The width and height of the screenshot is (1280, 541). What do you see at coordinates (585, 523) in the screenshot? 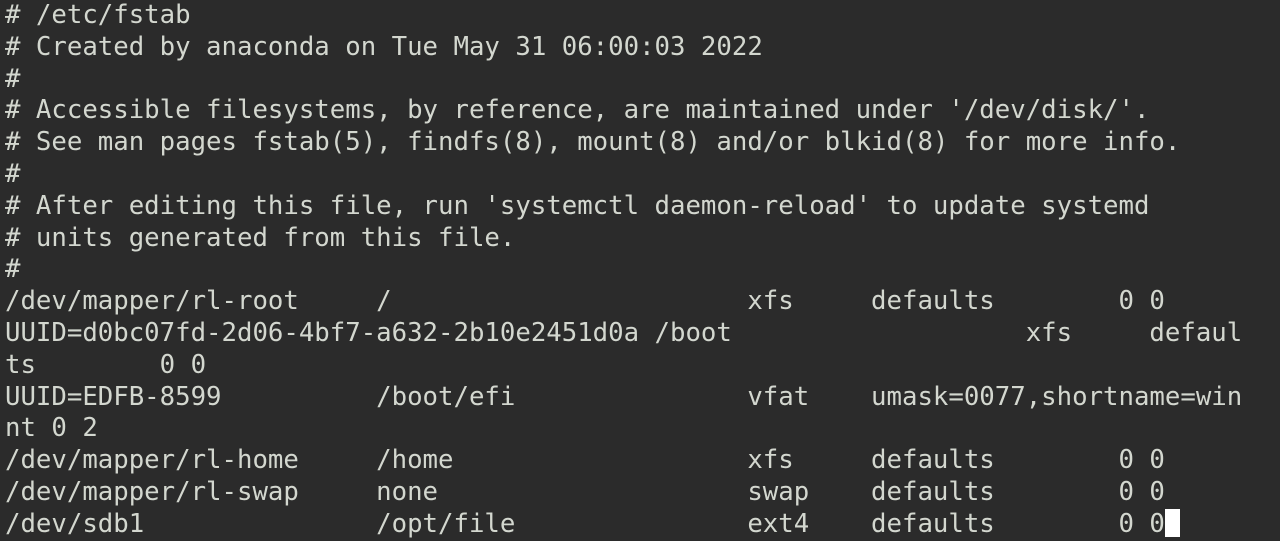
I see `fstab-line-17-text: /dev/sdb1 /opt/file ext4 defaults 0 0` at bounding box center [585, 523].